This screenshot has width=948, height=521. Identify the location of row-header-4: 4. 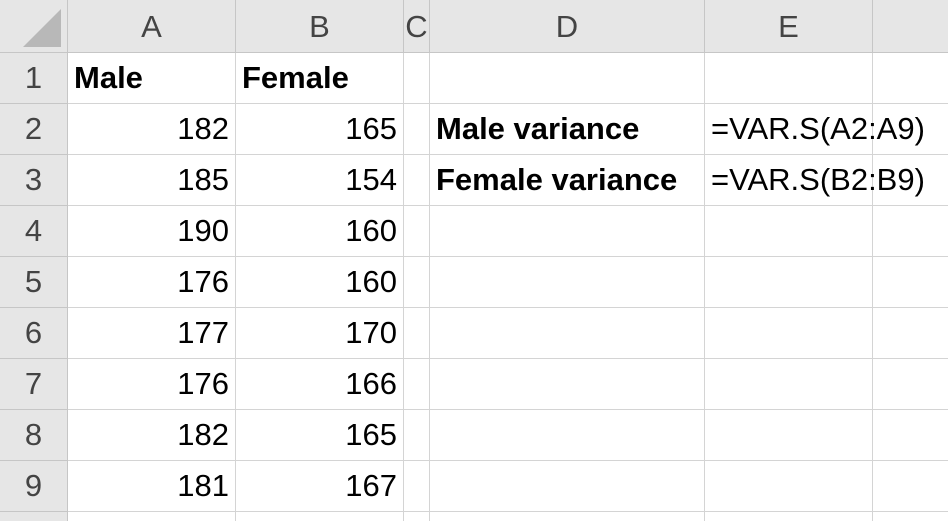
(34, 231).